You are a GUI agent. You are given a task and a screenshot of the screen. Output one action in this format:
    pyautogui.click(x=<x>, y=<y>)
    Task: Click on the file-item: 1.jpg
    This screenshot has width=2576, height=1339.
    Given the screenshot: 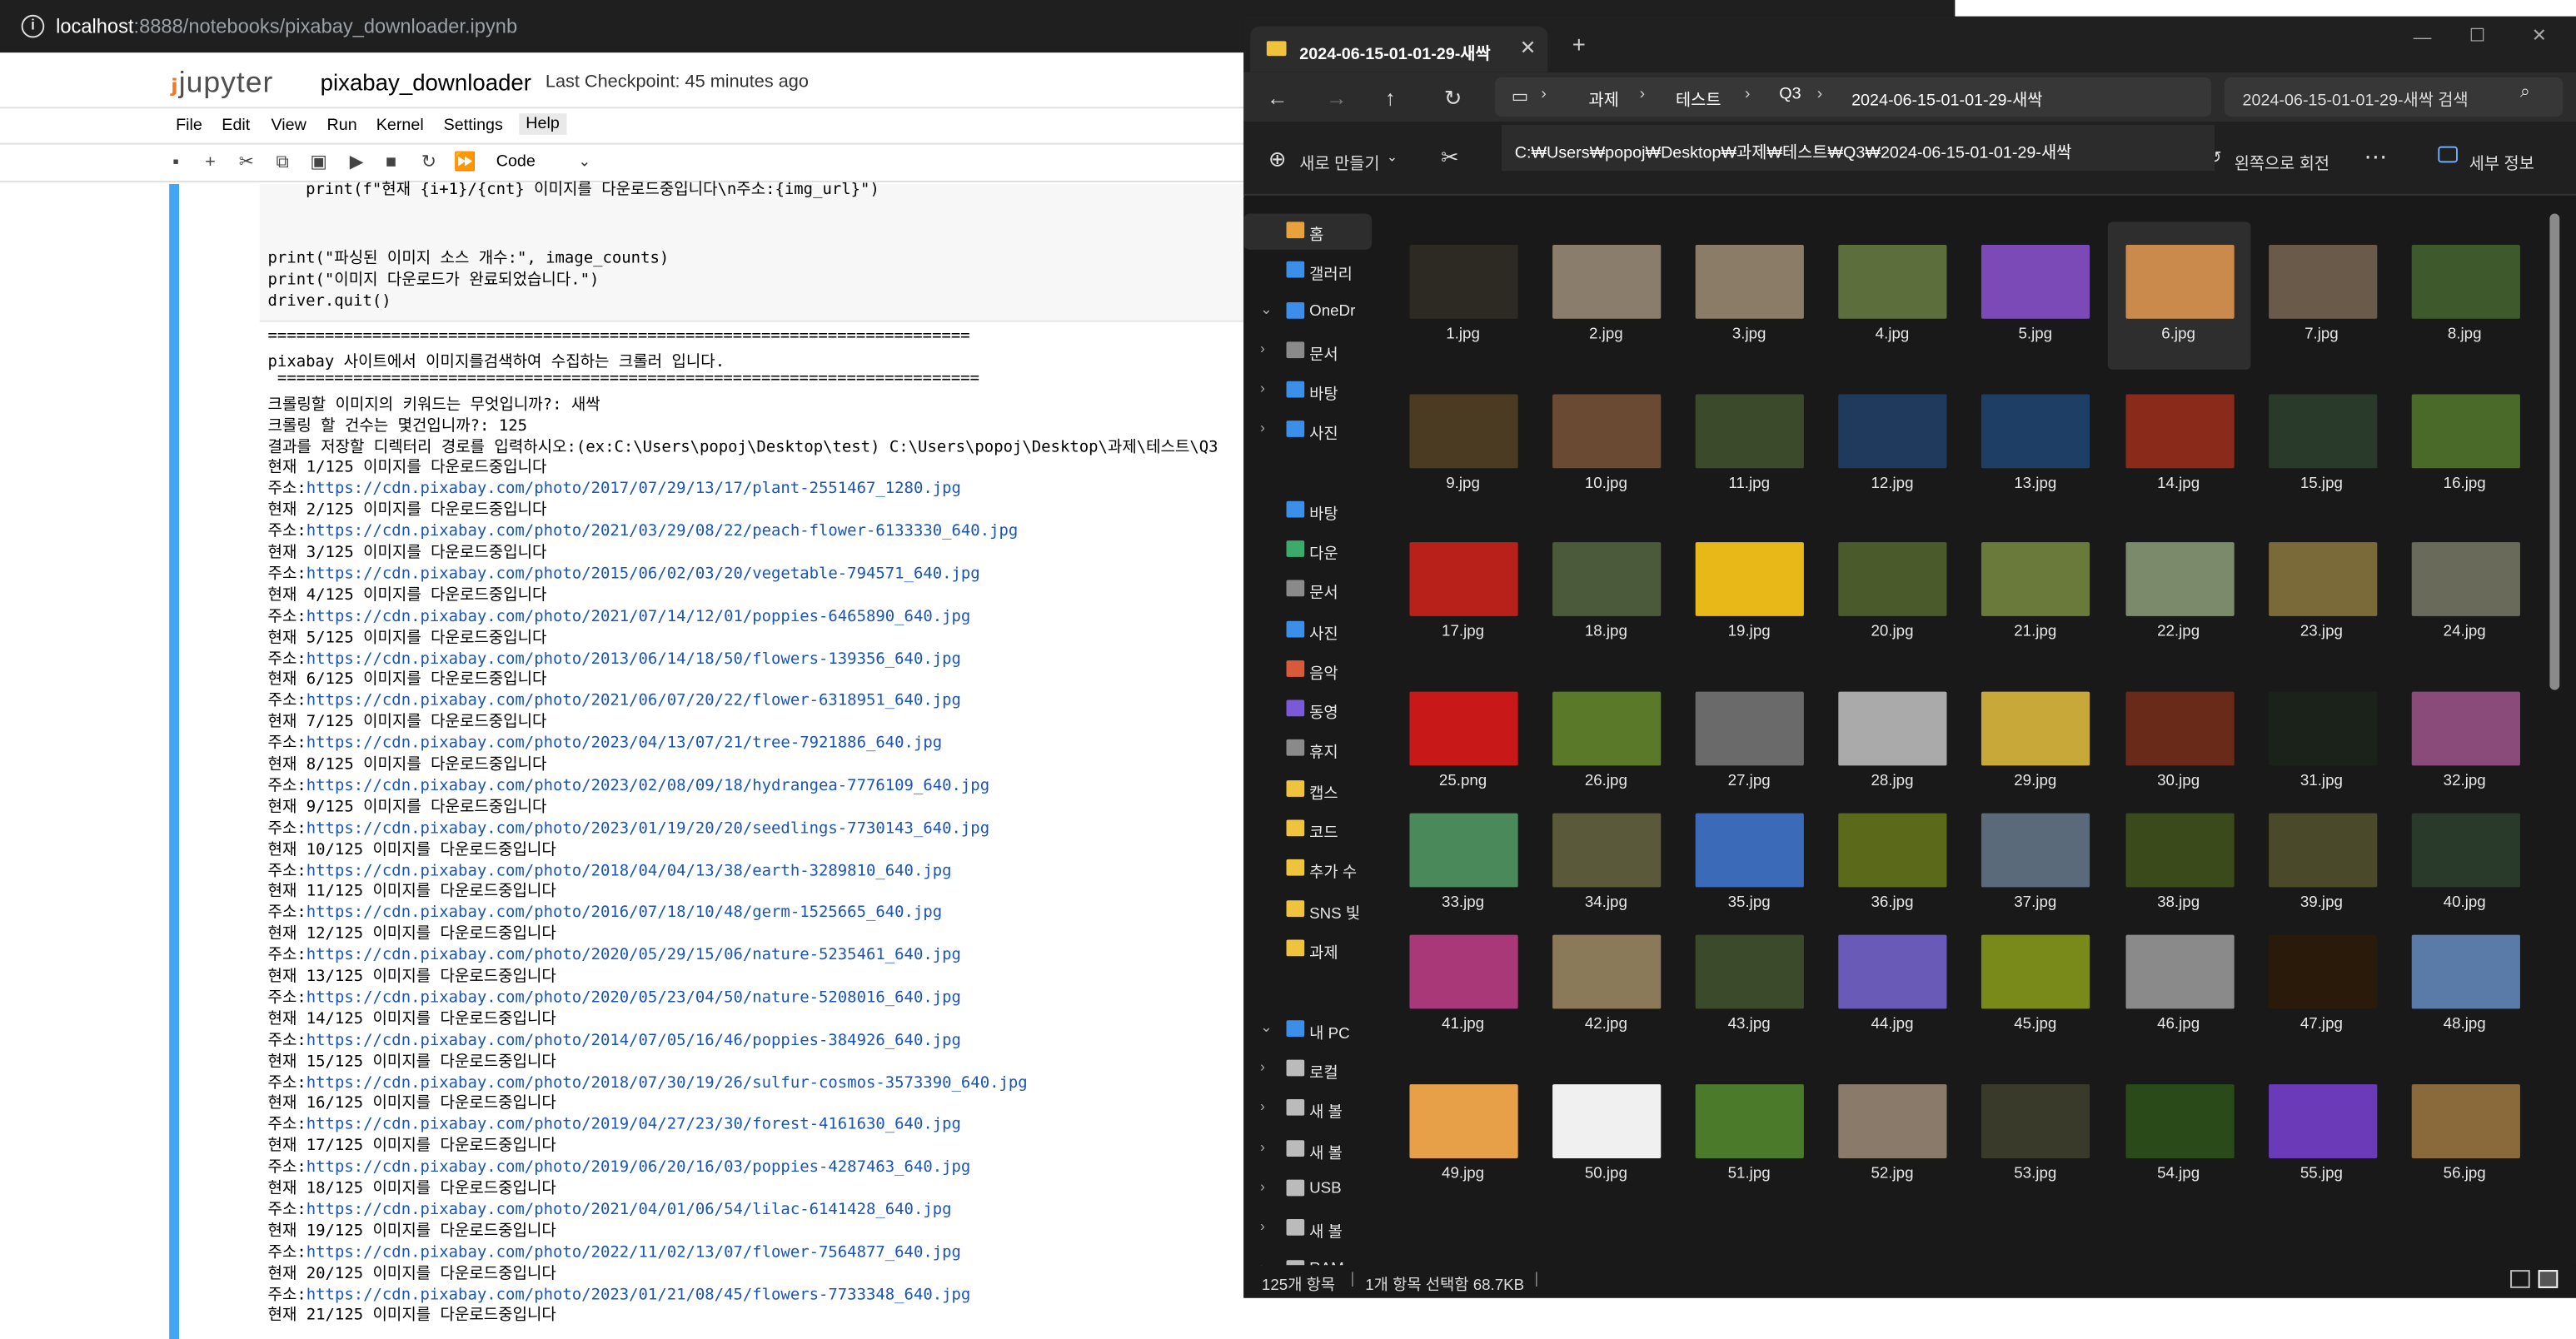 What is the action you would take?
    pyautogui.click(x=1463, y=296)
    